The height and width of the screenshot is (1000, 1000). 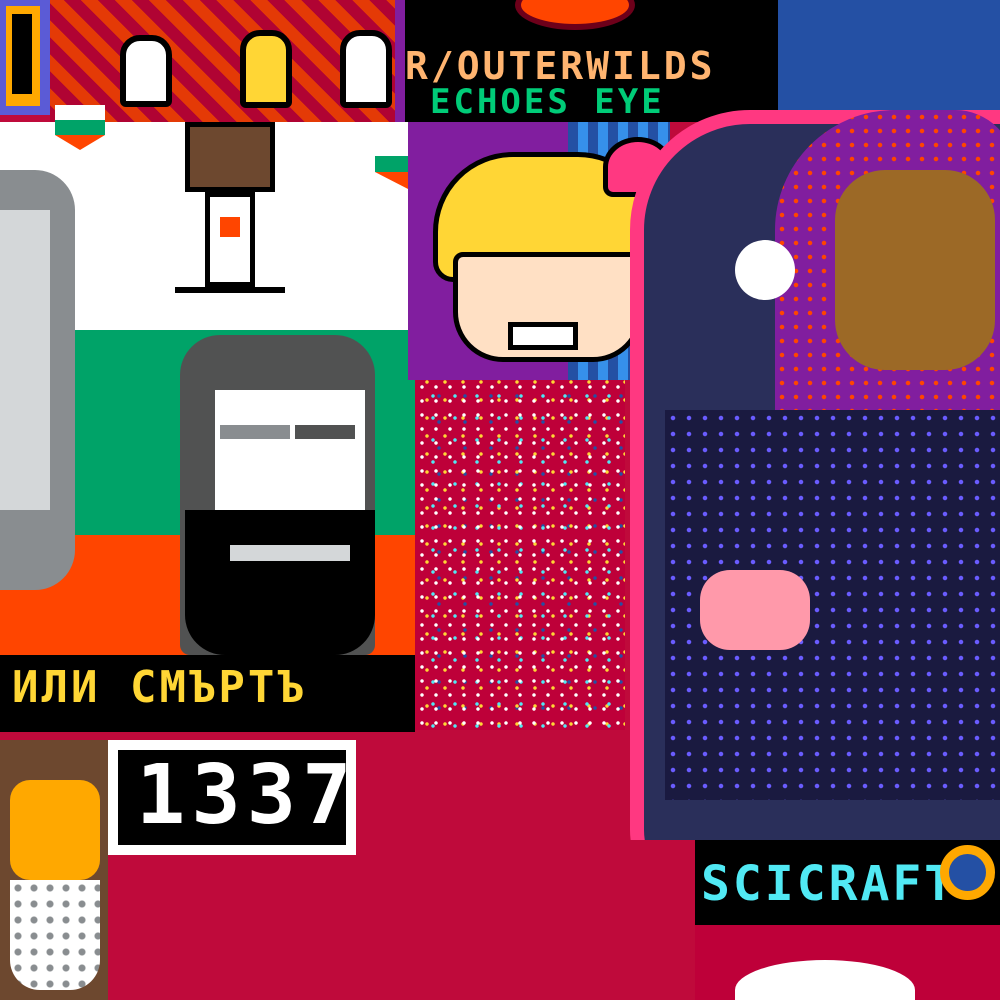 I want to click on scicraft-label: SCICRAFT, so click(x=829, y=884).